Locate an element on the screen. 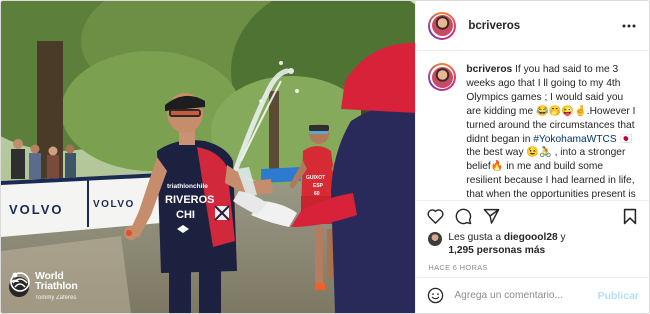 The image size is (650, 314). brand-line-2: Triathlon is located at coordinates (56, 286).